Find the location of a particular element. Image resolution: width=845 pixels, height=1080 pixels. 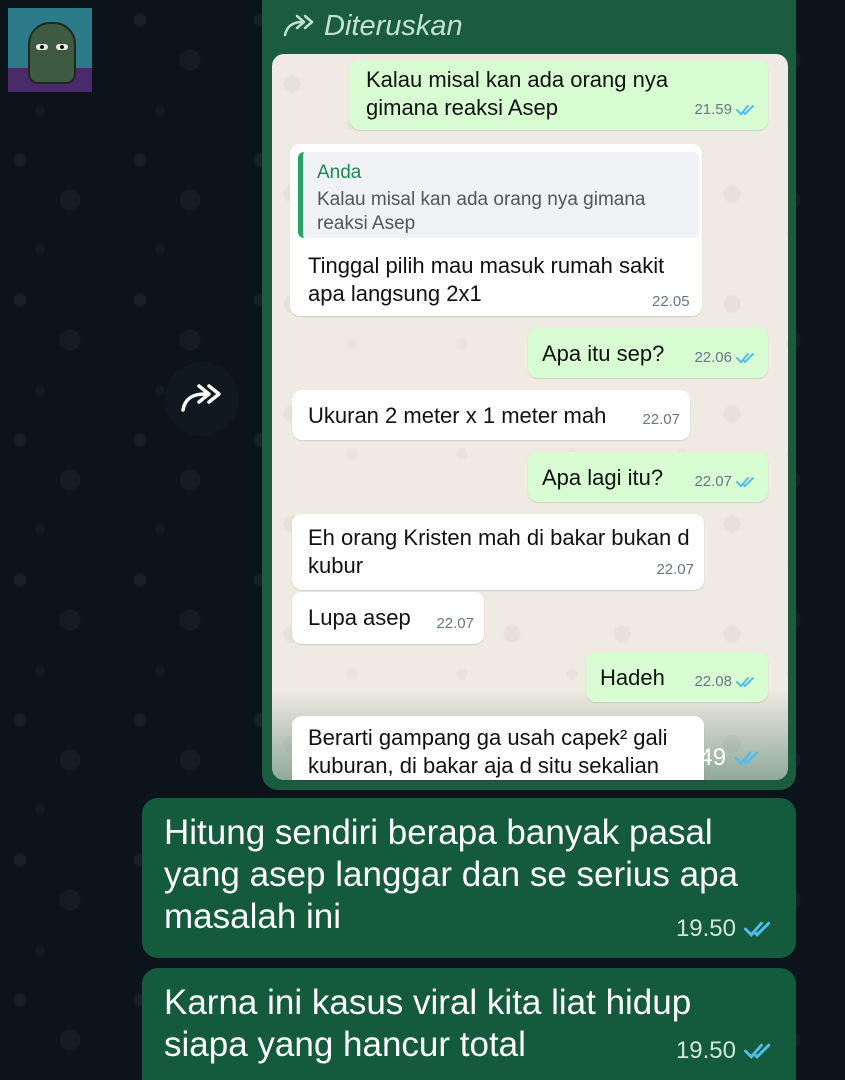

forwarded-message-meta: 19.49 is located at coordinates (715, 758).